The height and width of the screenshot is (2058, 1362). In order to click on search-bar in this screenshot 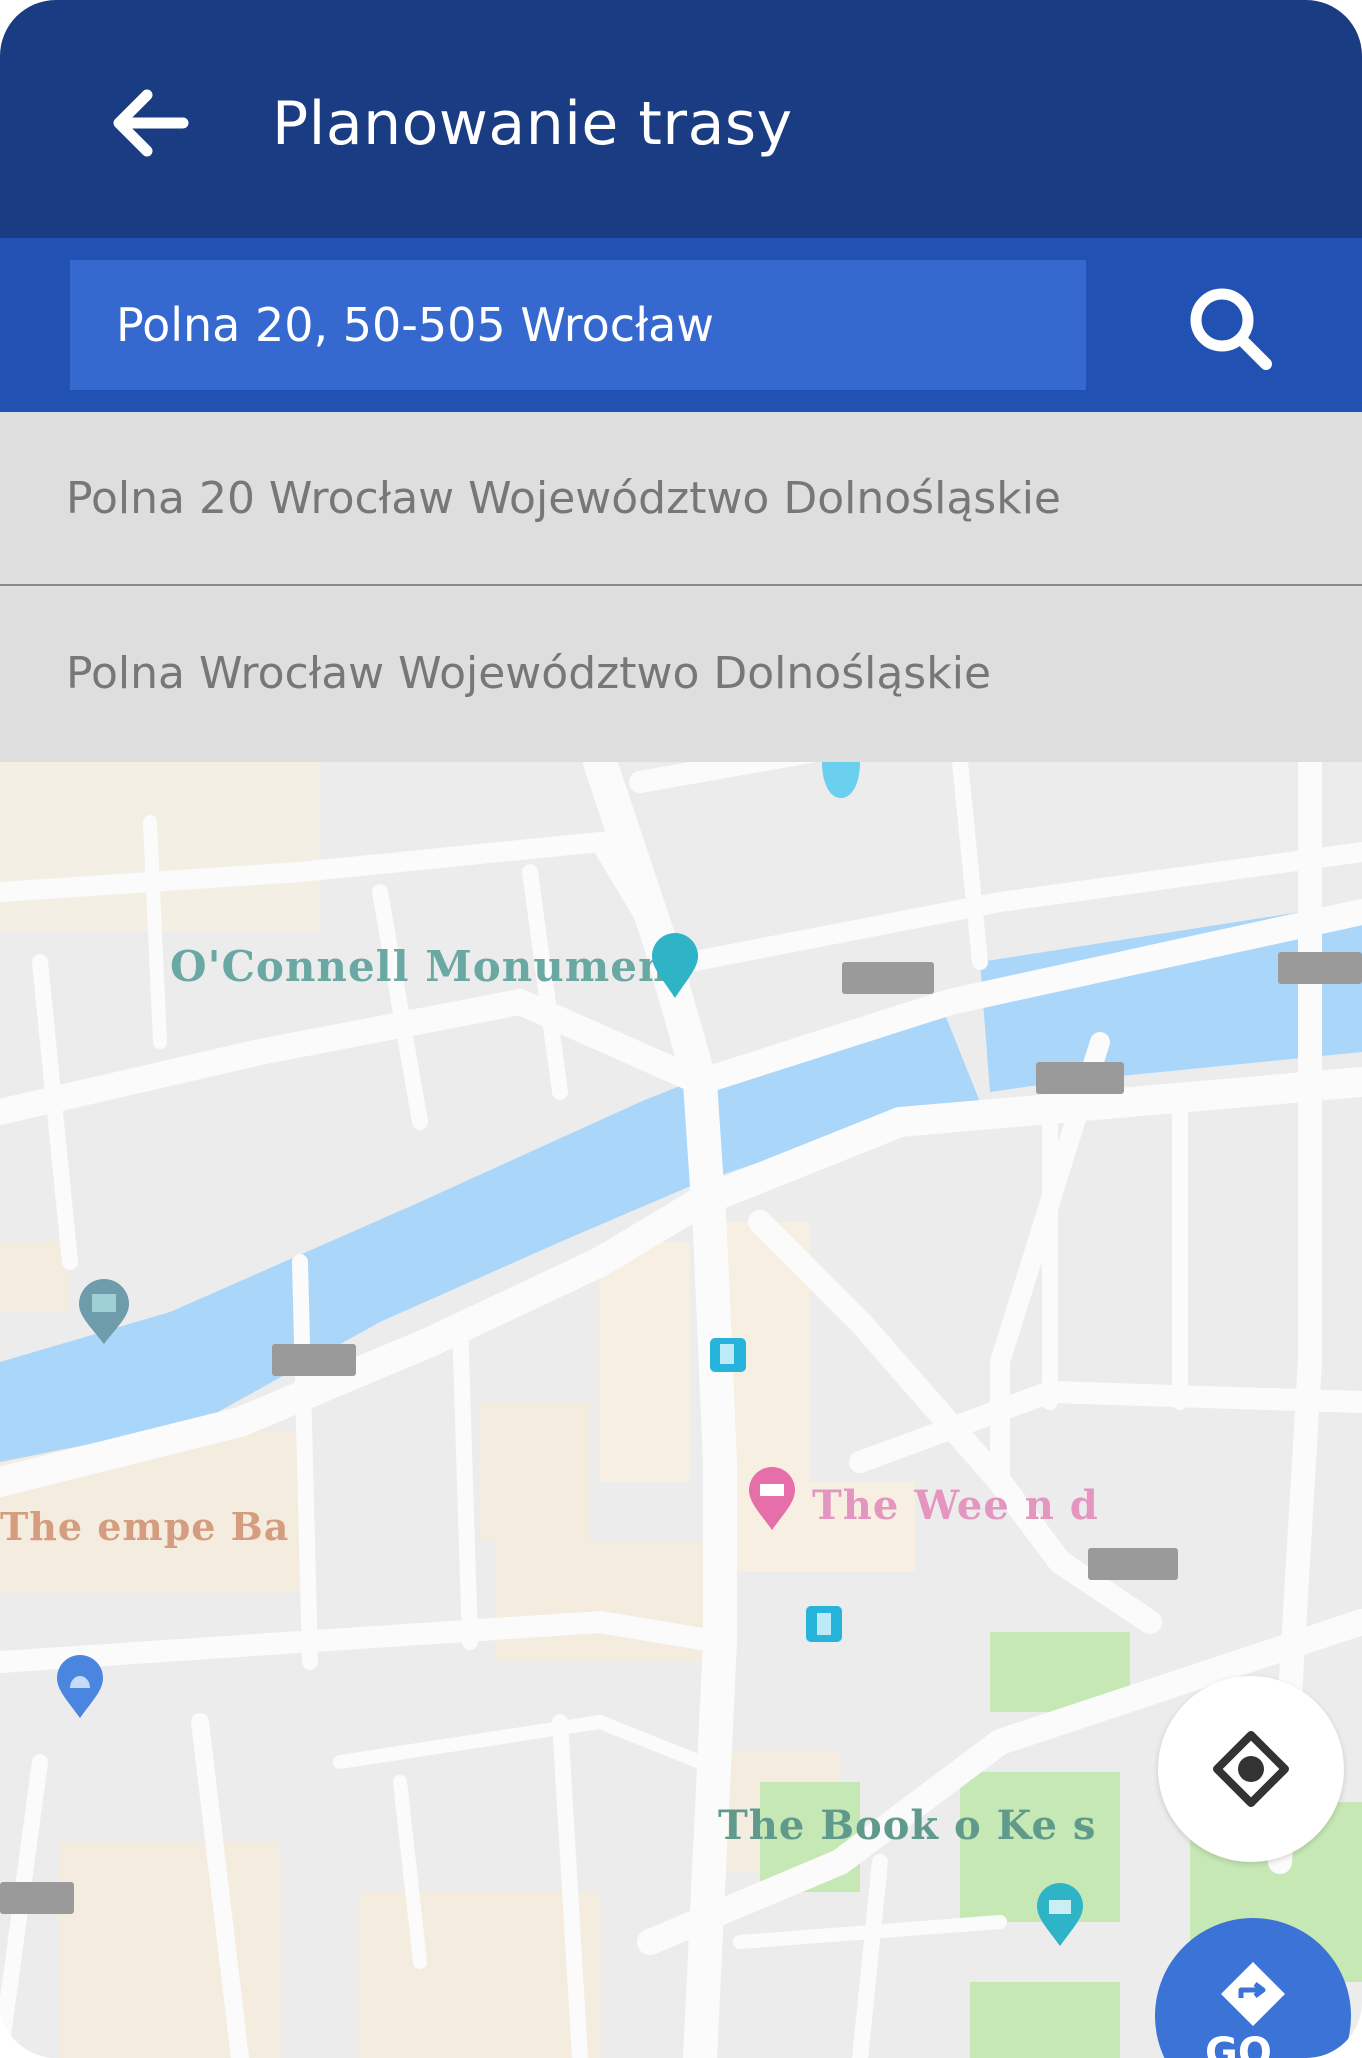, I will do `click(681, 325)`.